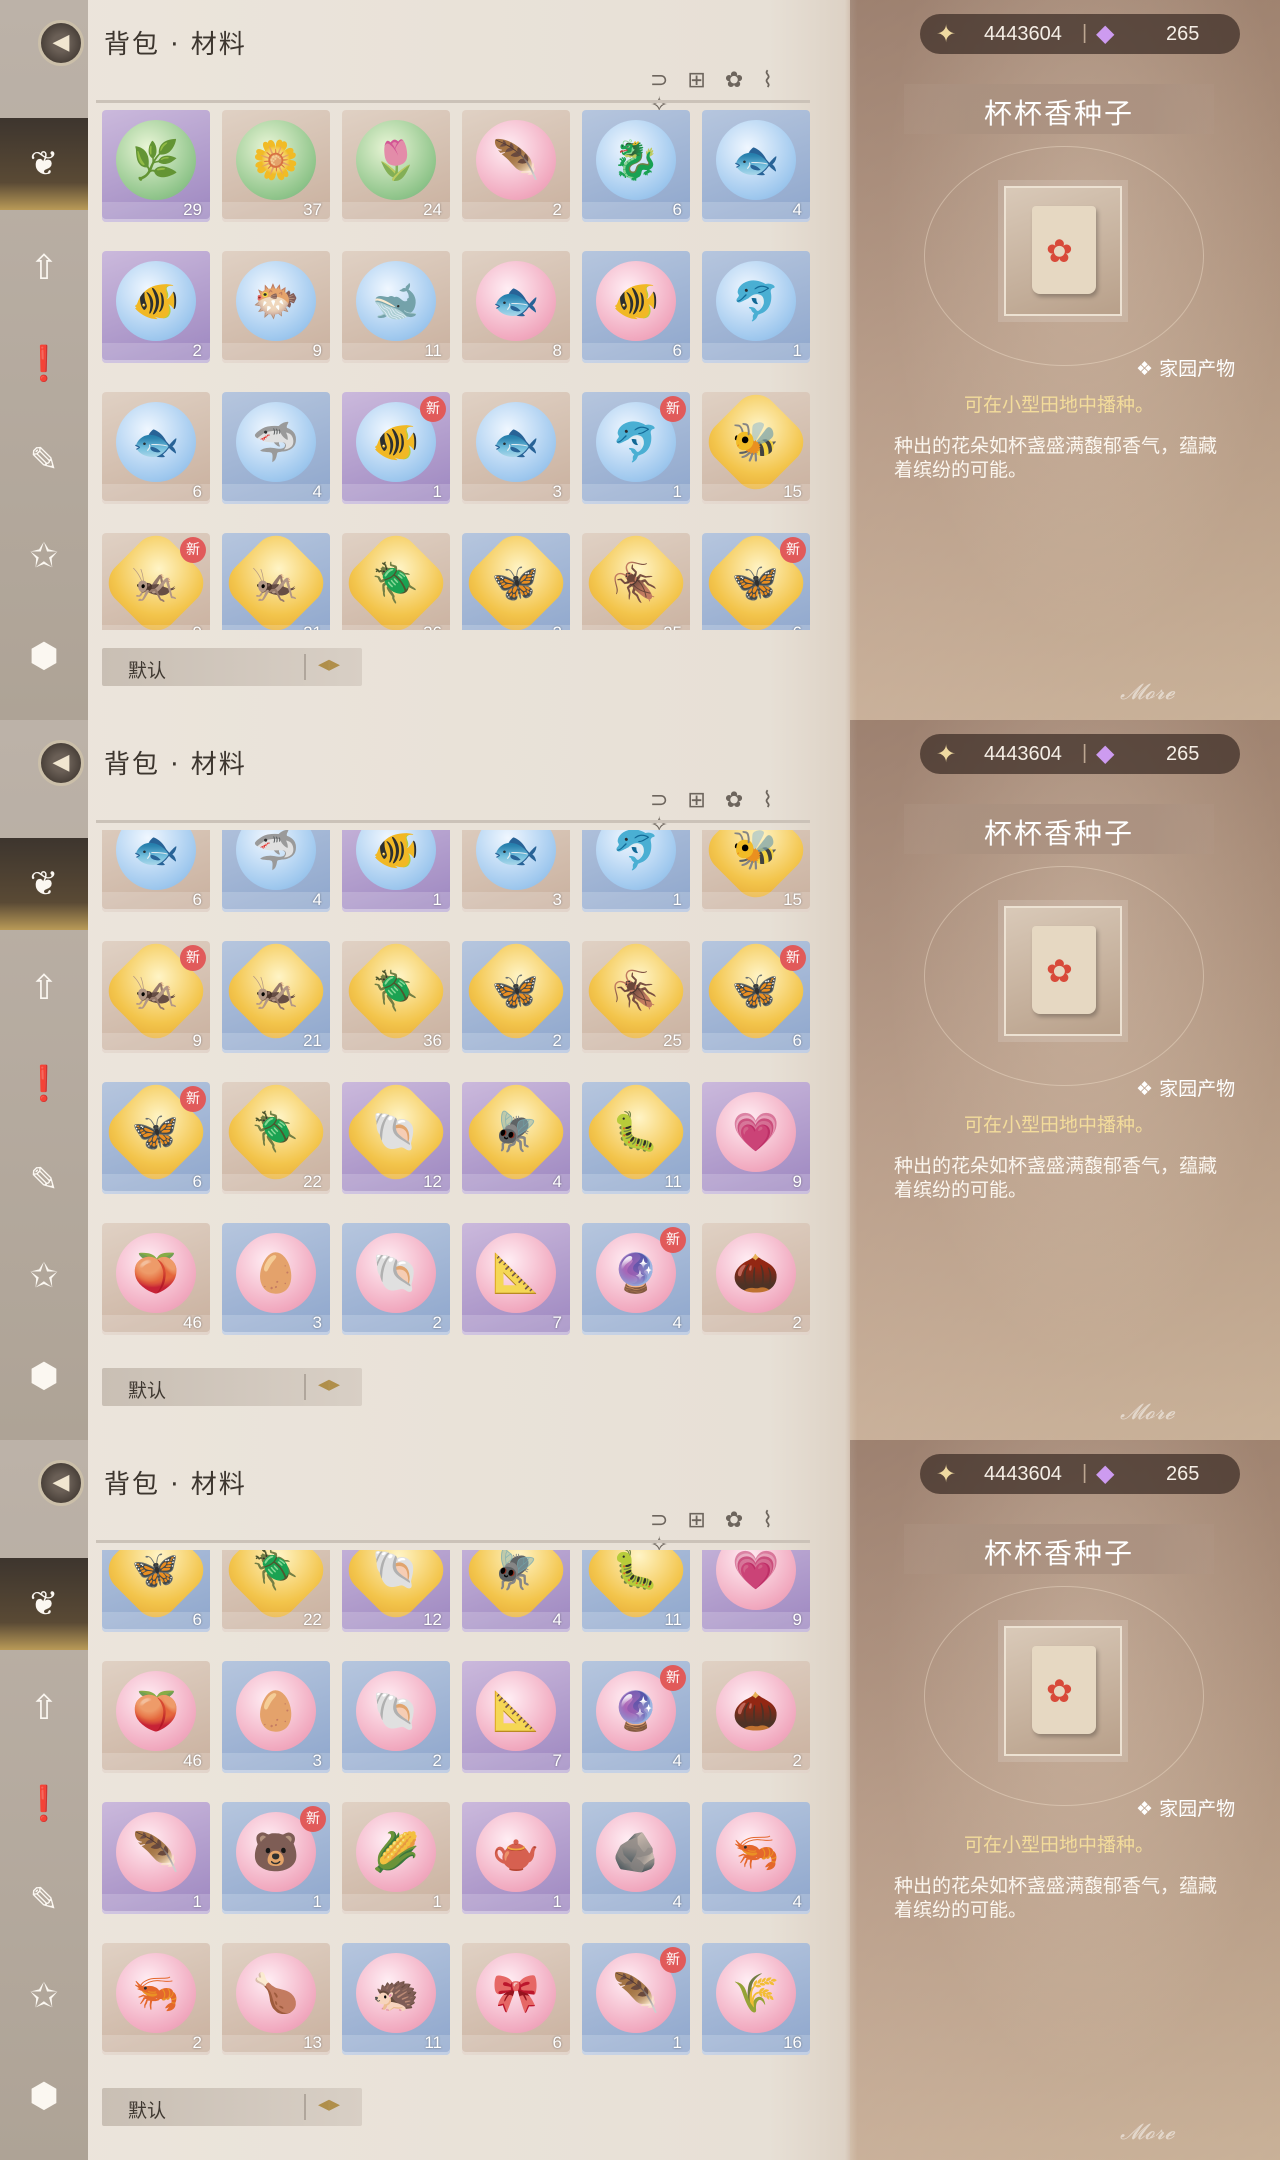  I want to click on inventory-slot: 🐻 1 新, so click(276, 1858).